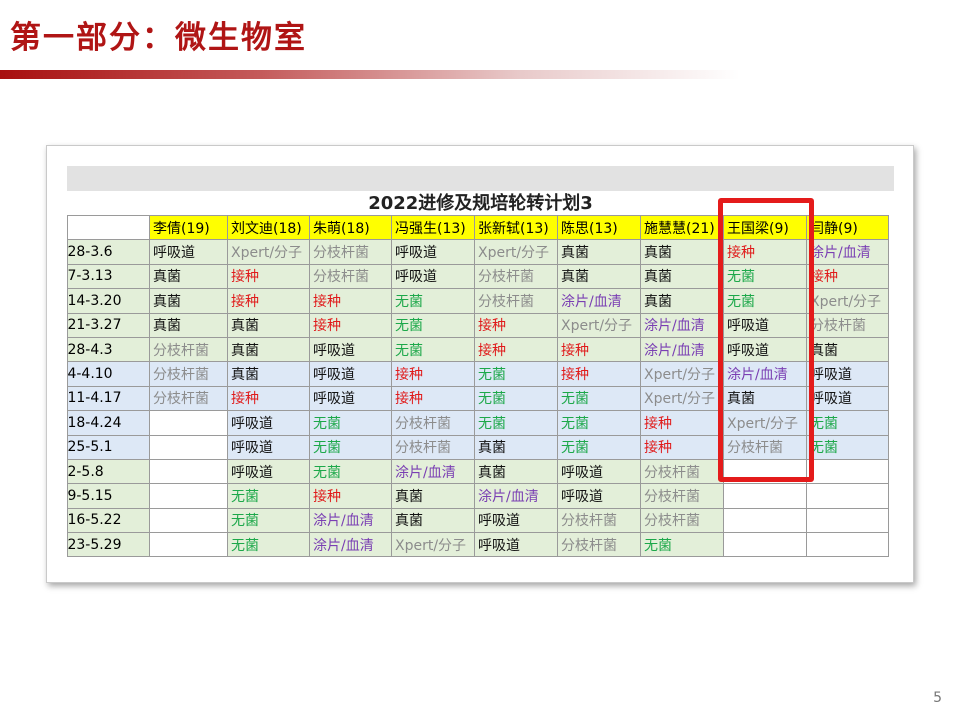 This screenshot has height=720, width=960. What do you see at coordinates (480, 178) in the screenshot?
I see `sheet-top-bar` at bounding box center [480, 178].